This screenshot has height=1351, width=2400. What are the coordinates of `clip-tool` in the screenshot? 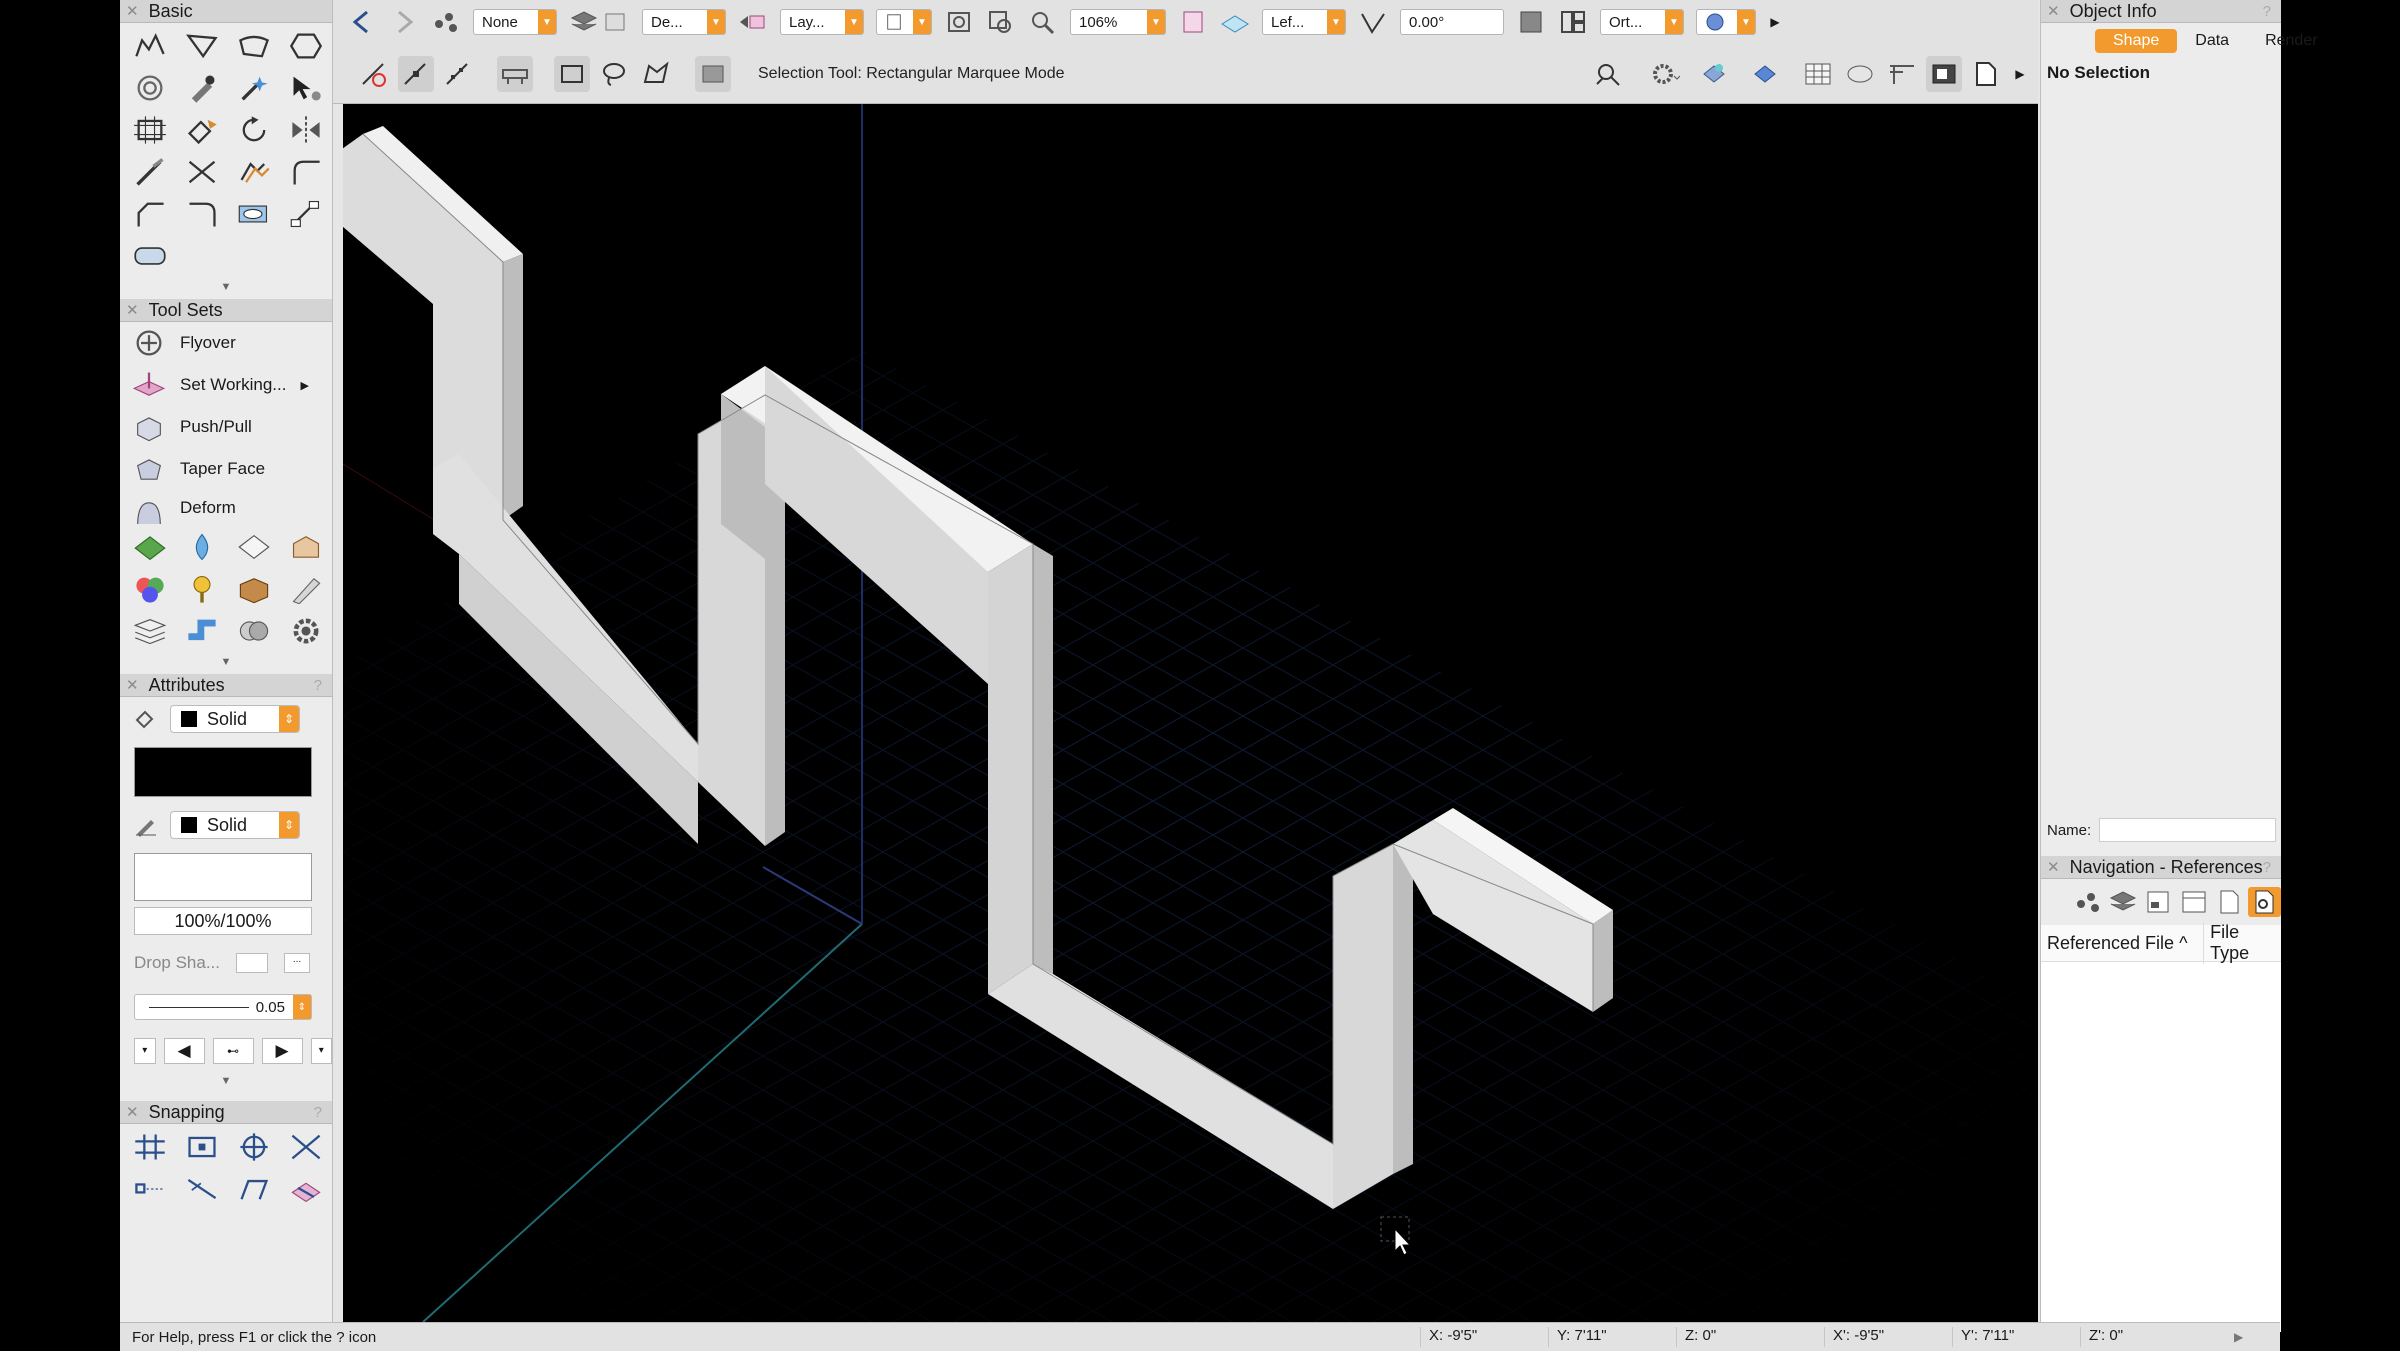 It's located at (254, 214).